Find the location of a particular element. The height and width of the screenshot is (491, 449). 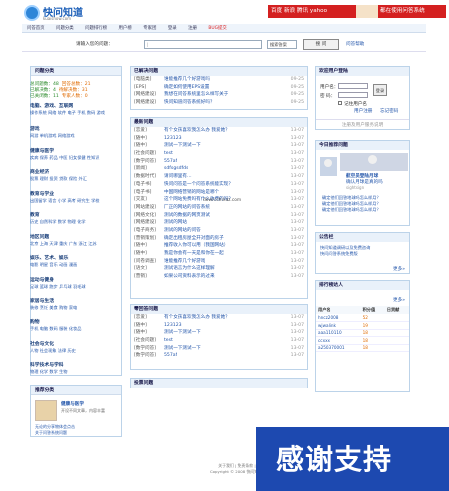

search-button: 搜 问 is located at coordinates (321, 44).